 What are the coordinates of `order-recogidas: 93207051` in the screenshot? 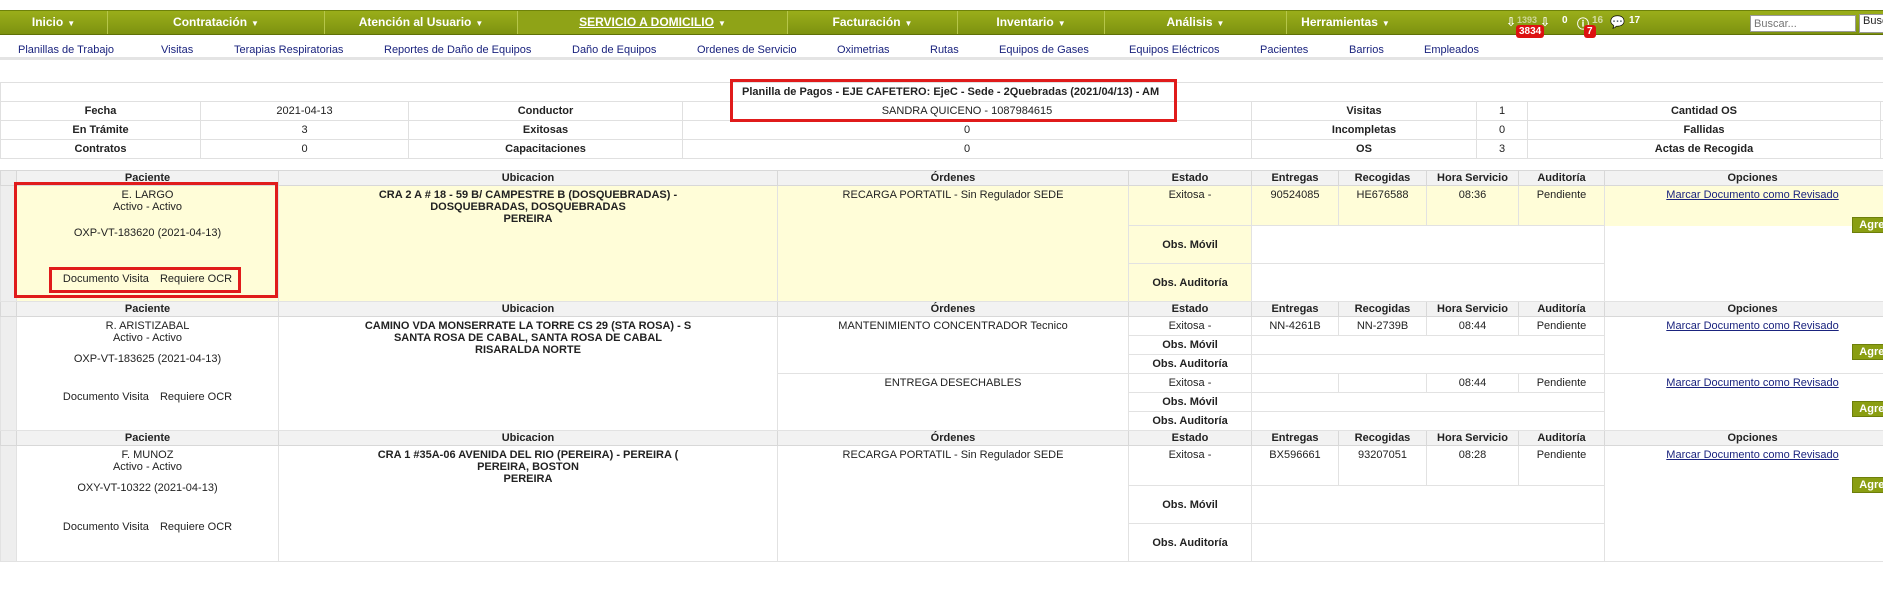 It's located at (1382, 465).